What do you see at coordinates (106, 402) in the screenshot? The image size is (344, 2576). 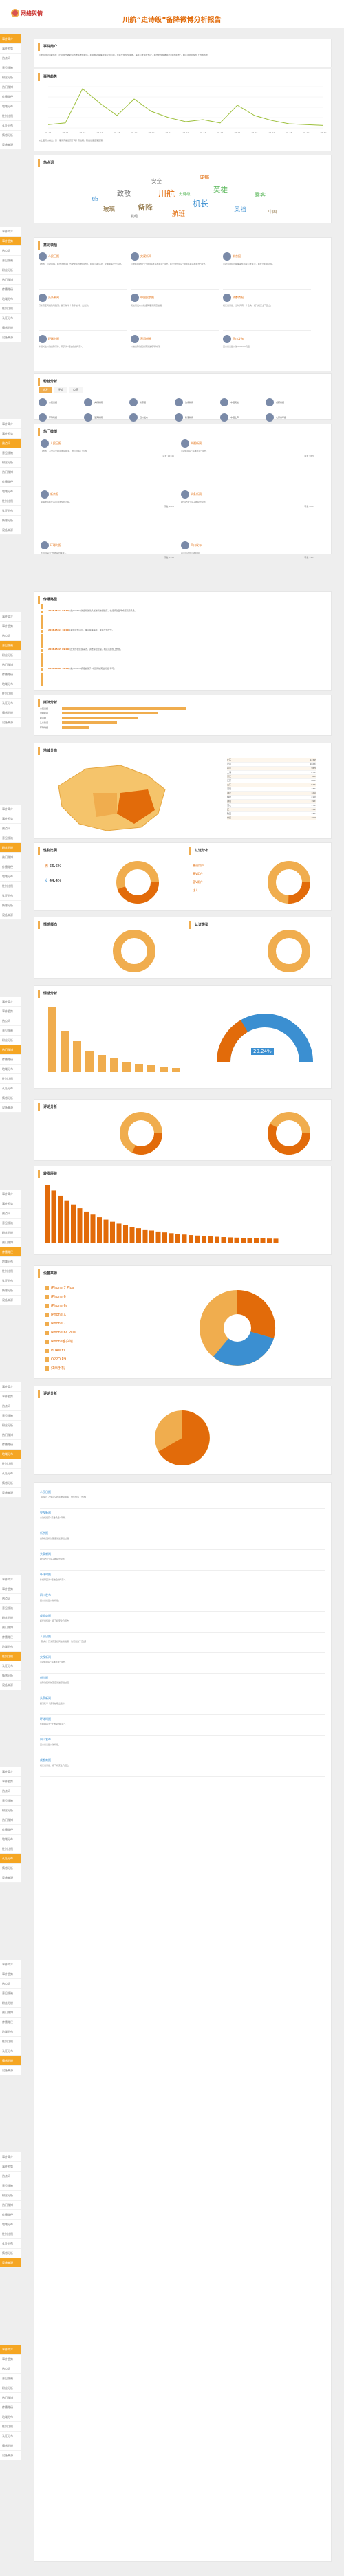 I see `fan-item: 央视新闻` at bounding box center [106, 402].